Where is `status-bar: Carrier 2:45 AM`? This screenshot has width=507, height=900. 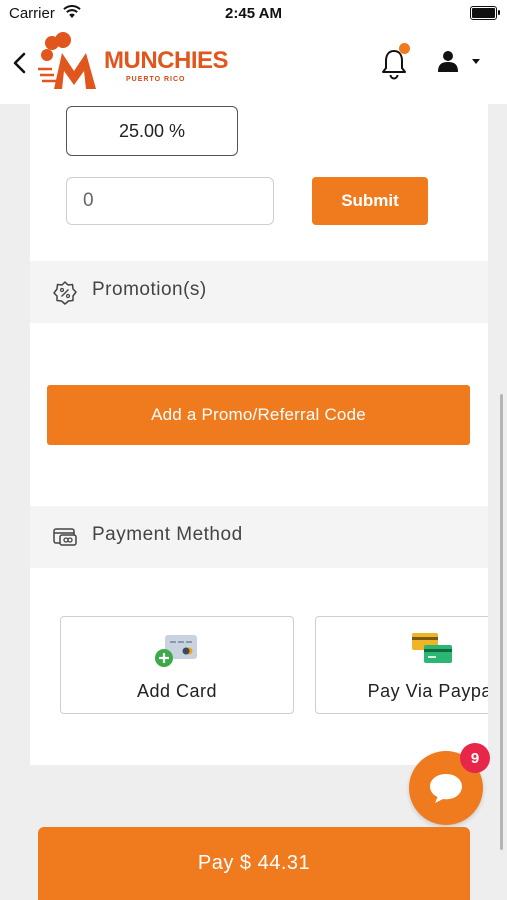
status-bar: Carrier 2:45 AM is located at coordinates (253, 14).